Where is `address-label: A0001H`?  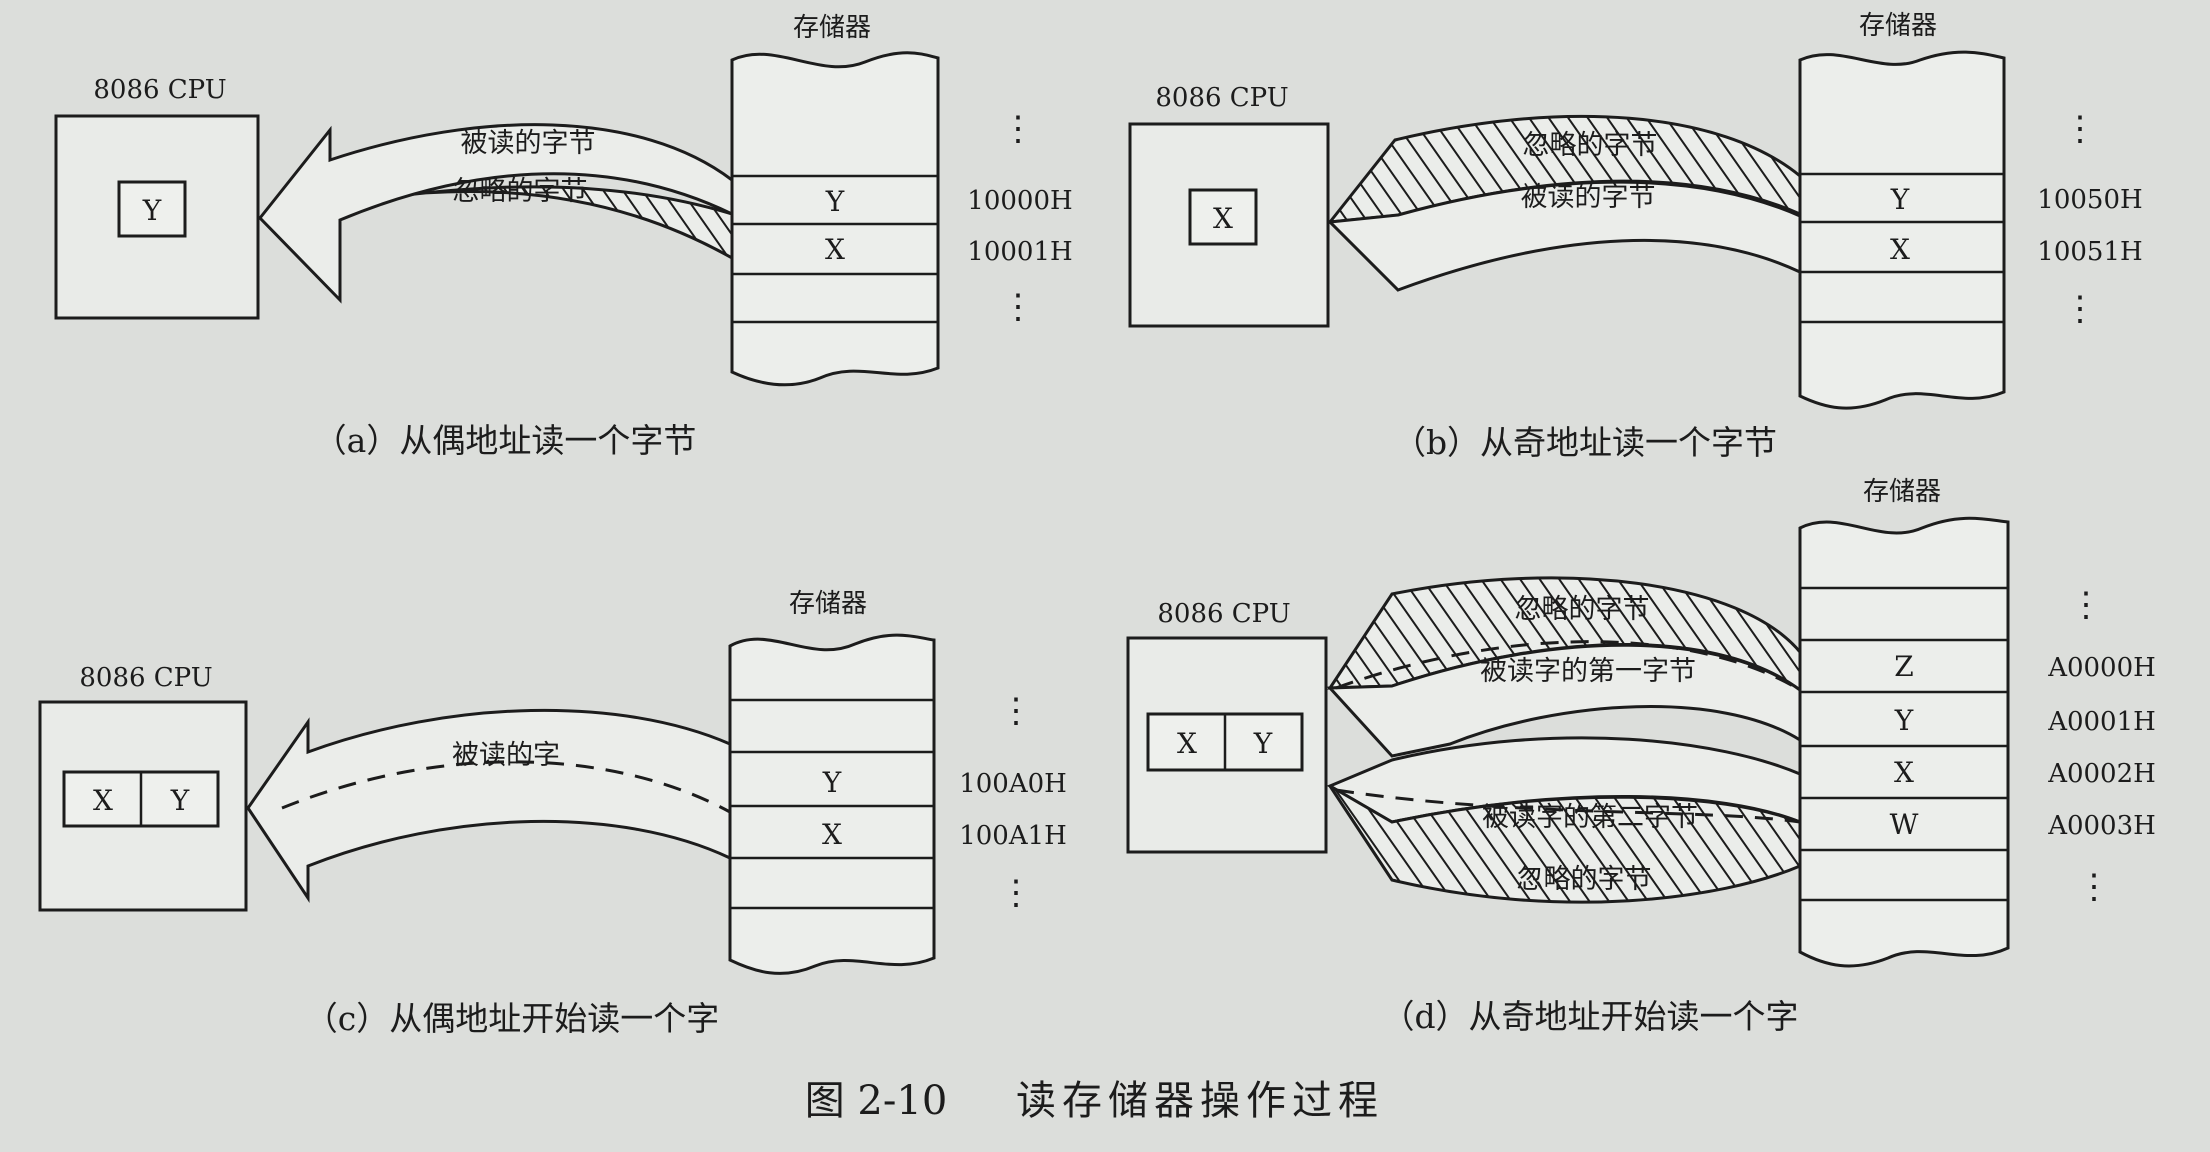
address-label: A0001H is located at coordinates (2101, 722).